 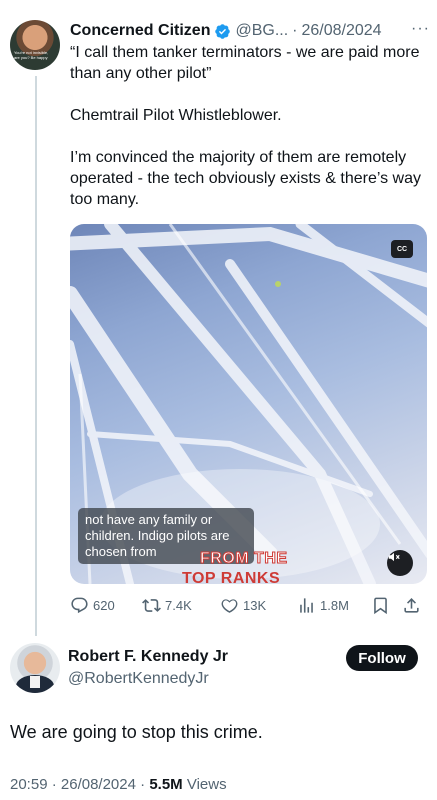 What do you see at coordinates (31, 55) in the screenshot?
I see `avatar-text: You're not invisible, are you? Be happy` at bounding box center [31, 55].